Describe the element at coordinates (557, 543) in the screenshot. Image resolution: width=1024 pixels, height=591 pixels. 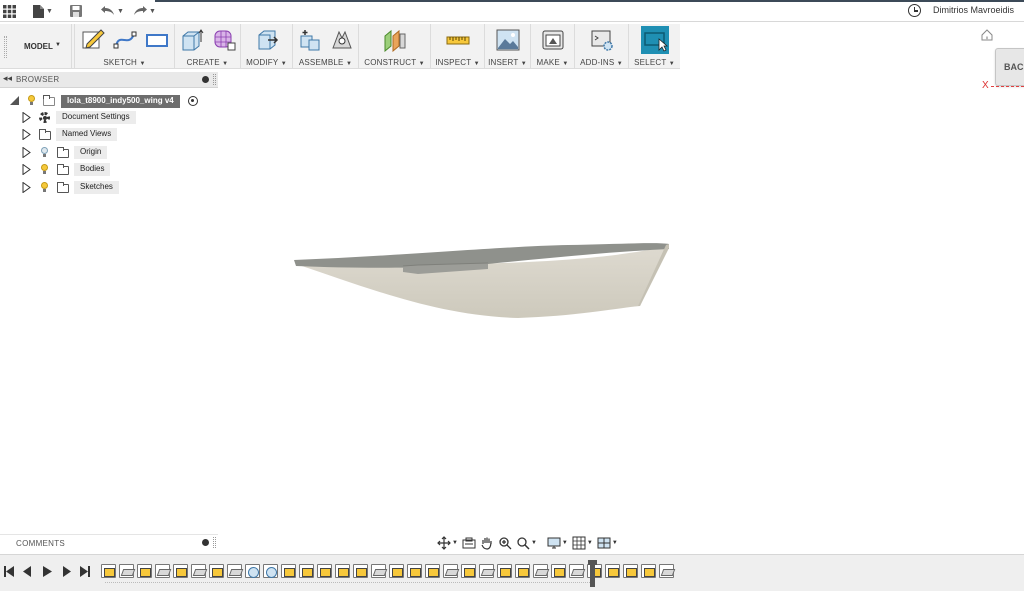
I see `display-settings-button: ▼` at that location.